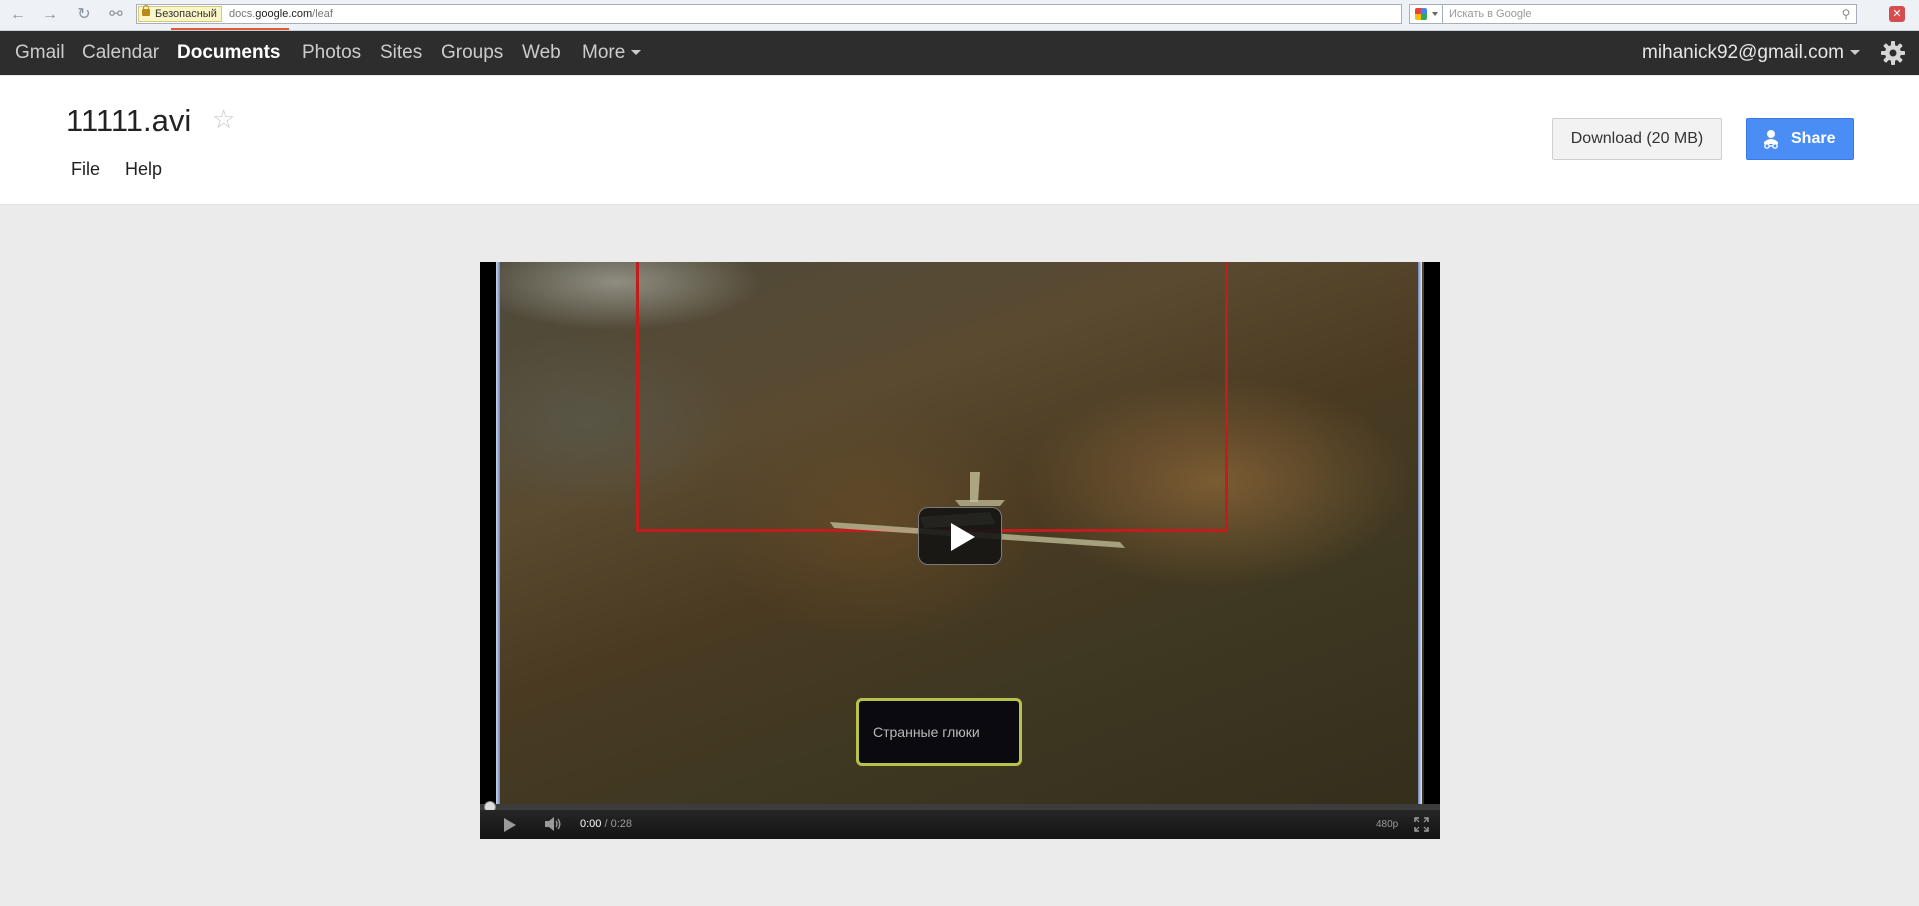  Describe the element at coordinates (331, 53) in the screenshot. I see `gbar-photos: Photos` at that location.